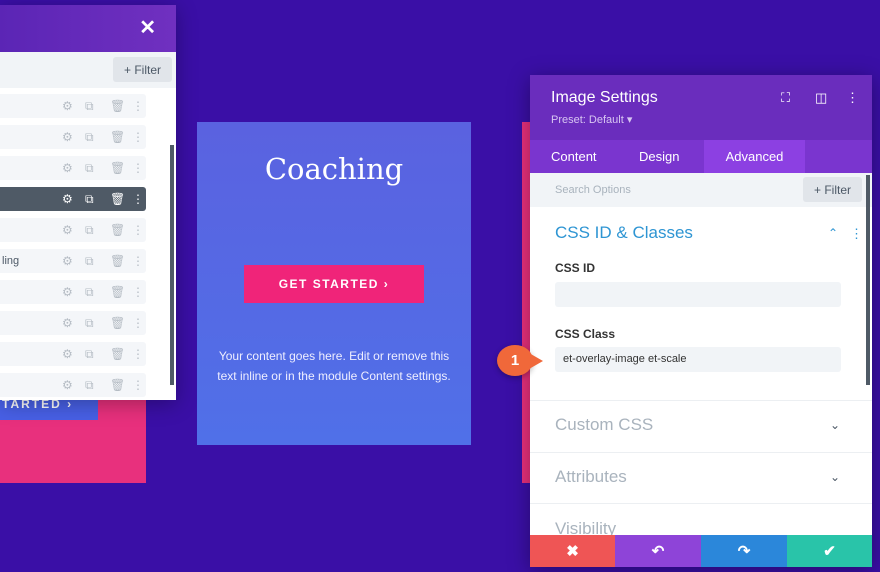 This screenshot has height=572, width=880. Describe the element at coordinates (88, 70) in the screenshot. I see `layers-filter-bar: + Filter` at that location.